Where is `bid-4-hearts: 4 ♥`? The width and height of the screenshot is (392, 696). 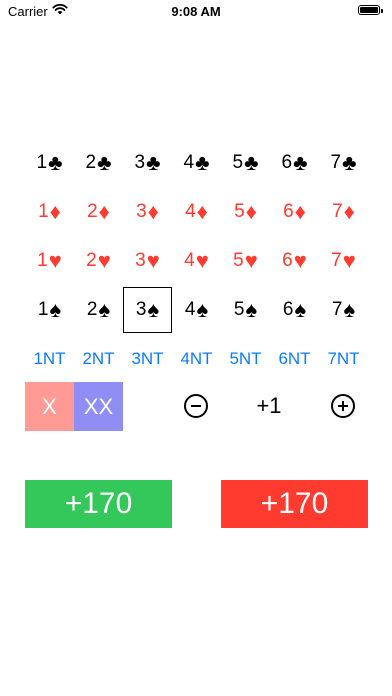
bid-4-hearts: 4 ♥ is located at coordinates (196, 261).